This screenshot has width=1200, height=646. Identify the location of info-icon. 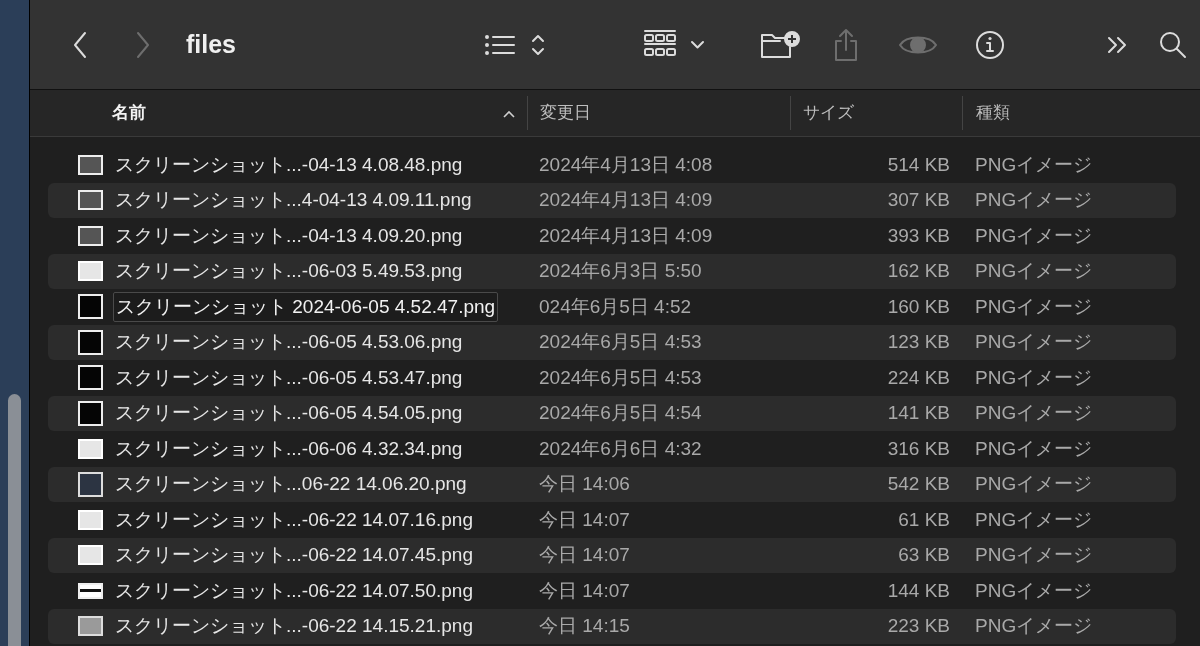
(990, 44).